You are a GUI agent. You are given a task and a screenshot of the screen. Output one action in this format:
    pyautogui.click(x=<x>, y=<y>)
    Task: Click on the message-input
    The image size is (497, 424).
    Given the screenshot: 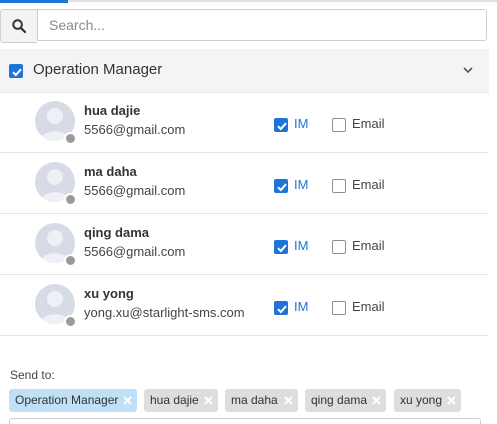 What is the action you would take?
    pyautogui.click(x=245, y=421)
    